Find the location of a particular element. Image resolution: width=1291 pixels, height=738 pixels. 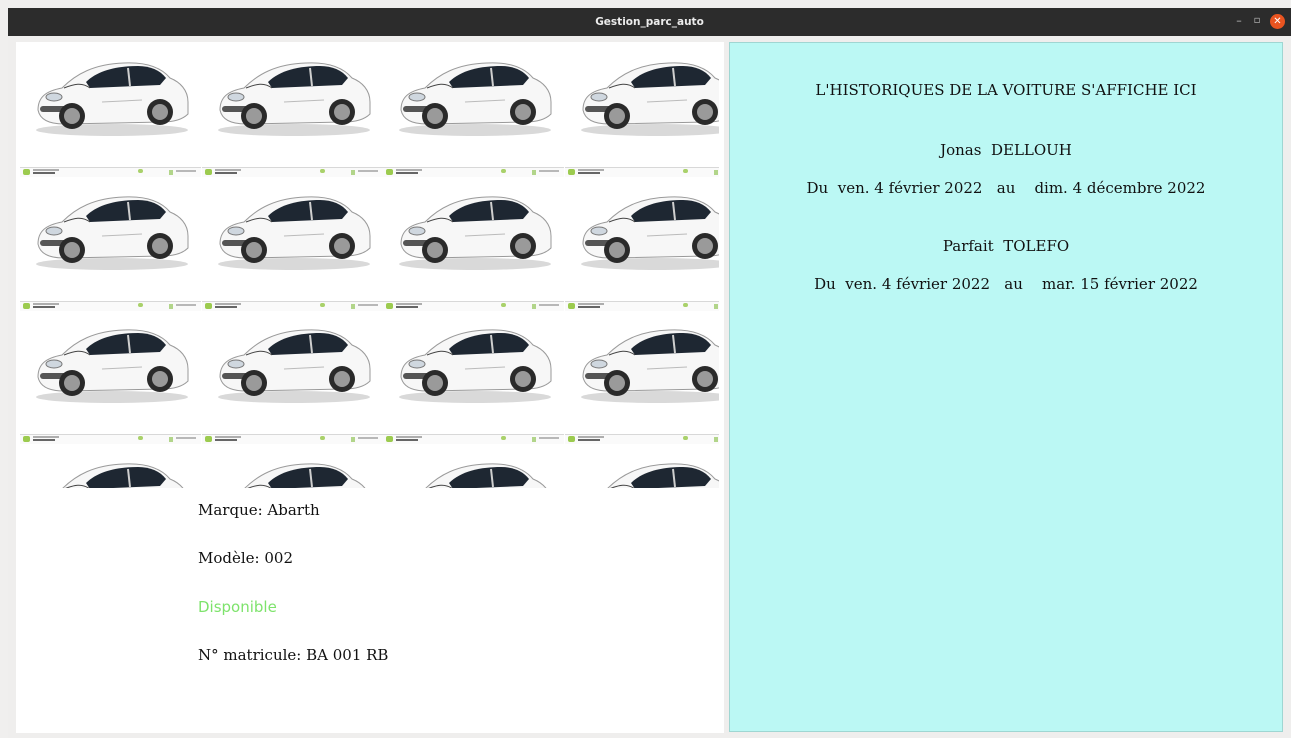

modele-label: Modèle: 002 is located at coordinates (245, 558).